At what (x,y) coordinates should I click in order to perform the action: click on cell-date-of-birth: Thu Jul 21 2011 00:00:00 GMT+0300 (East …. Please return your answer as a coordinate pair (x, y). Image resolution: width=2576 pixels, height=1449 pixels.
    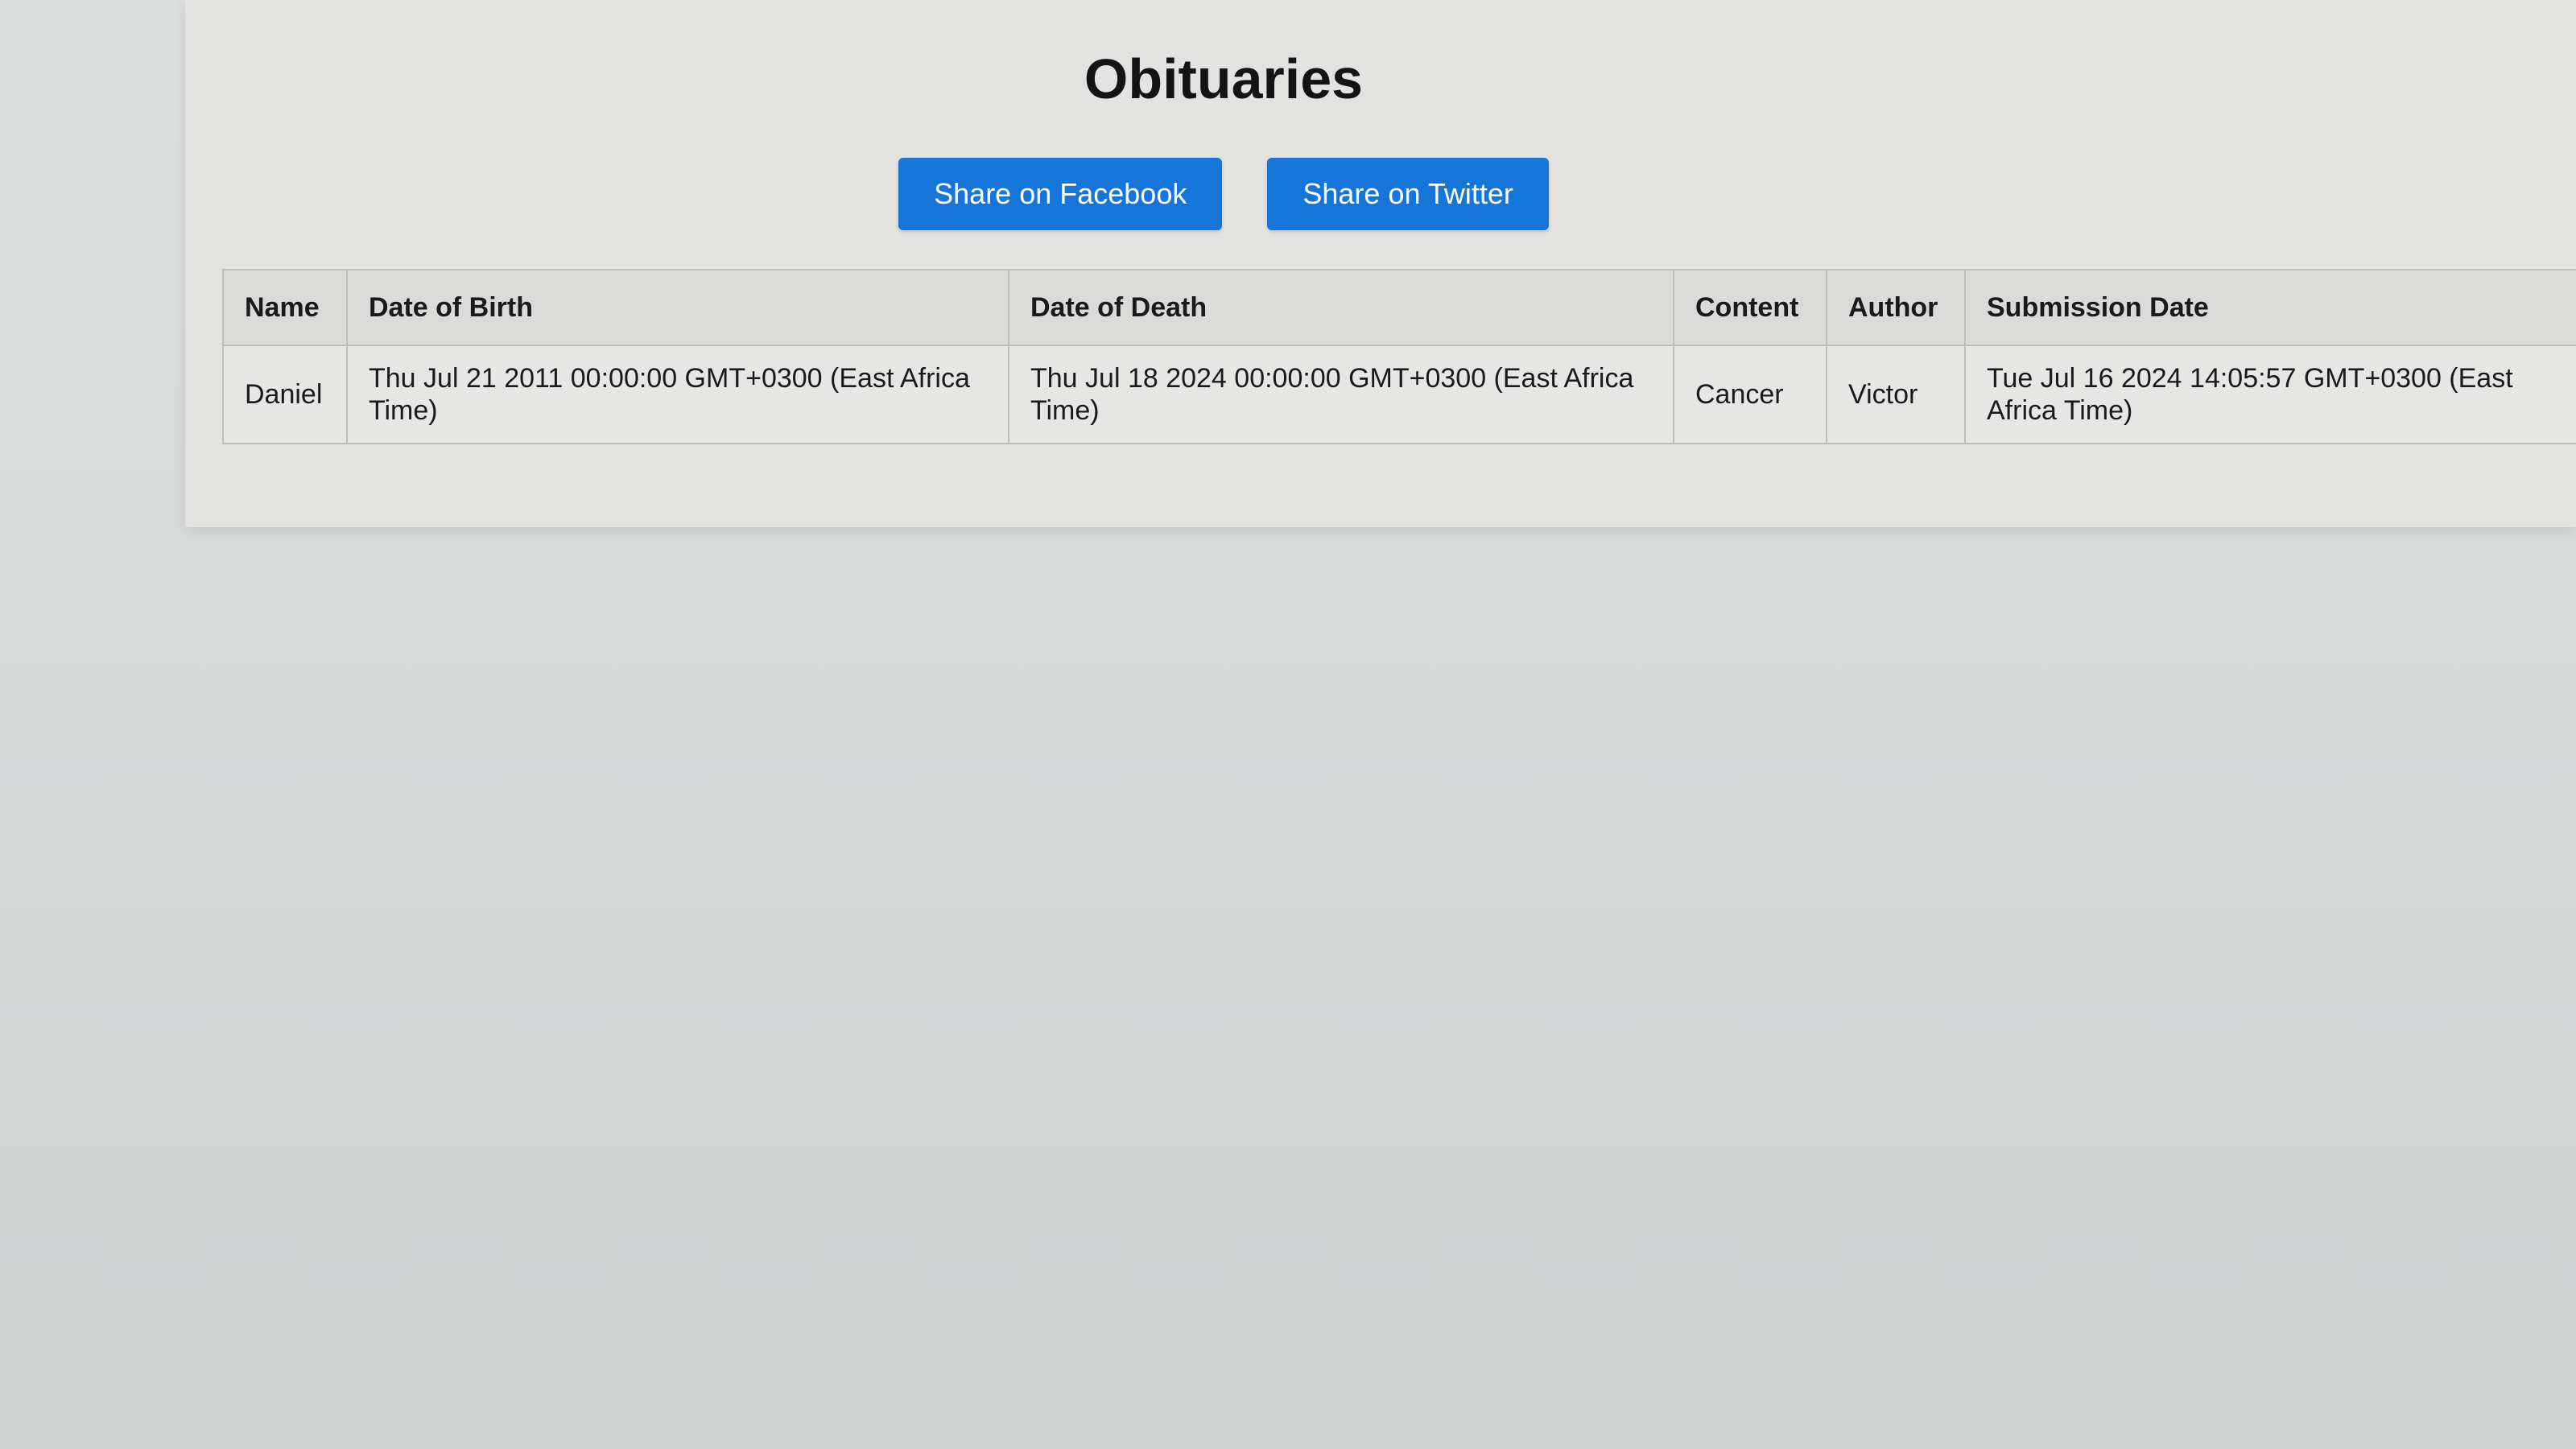
    Looking at the image, I should click on (677, 394).